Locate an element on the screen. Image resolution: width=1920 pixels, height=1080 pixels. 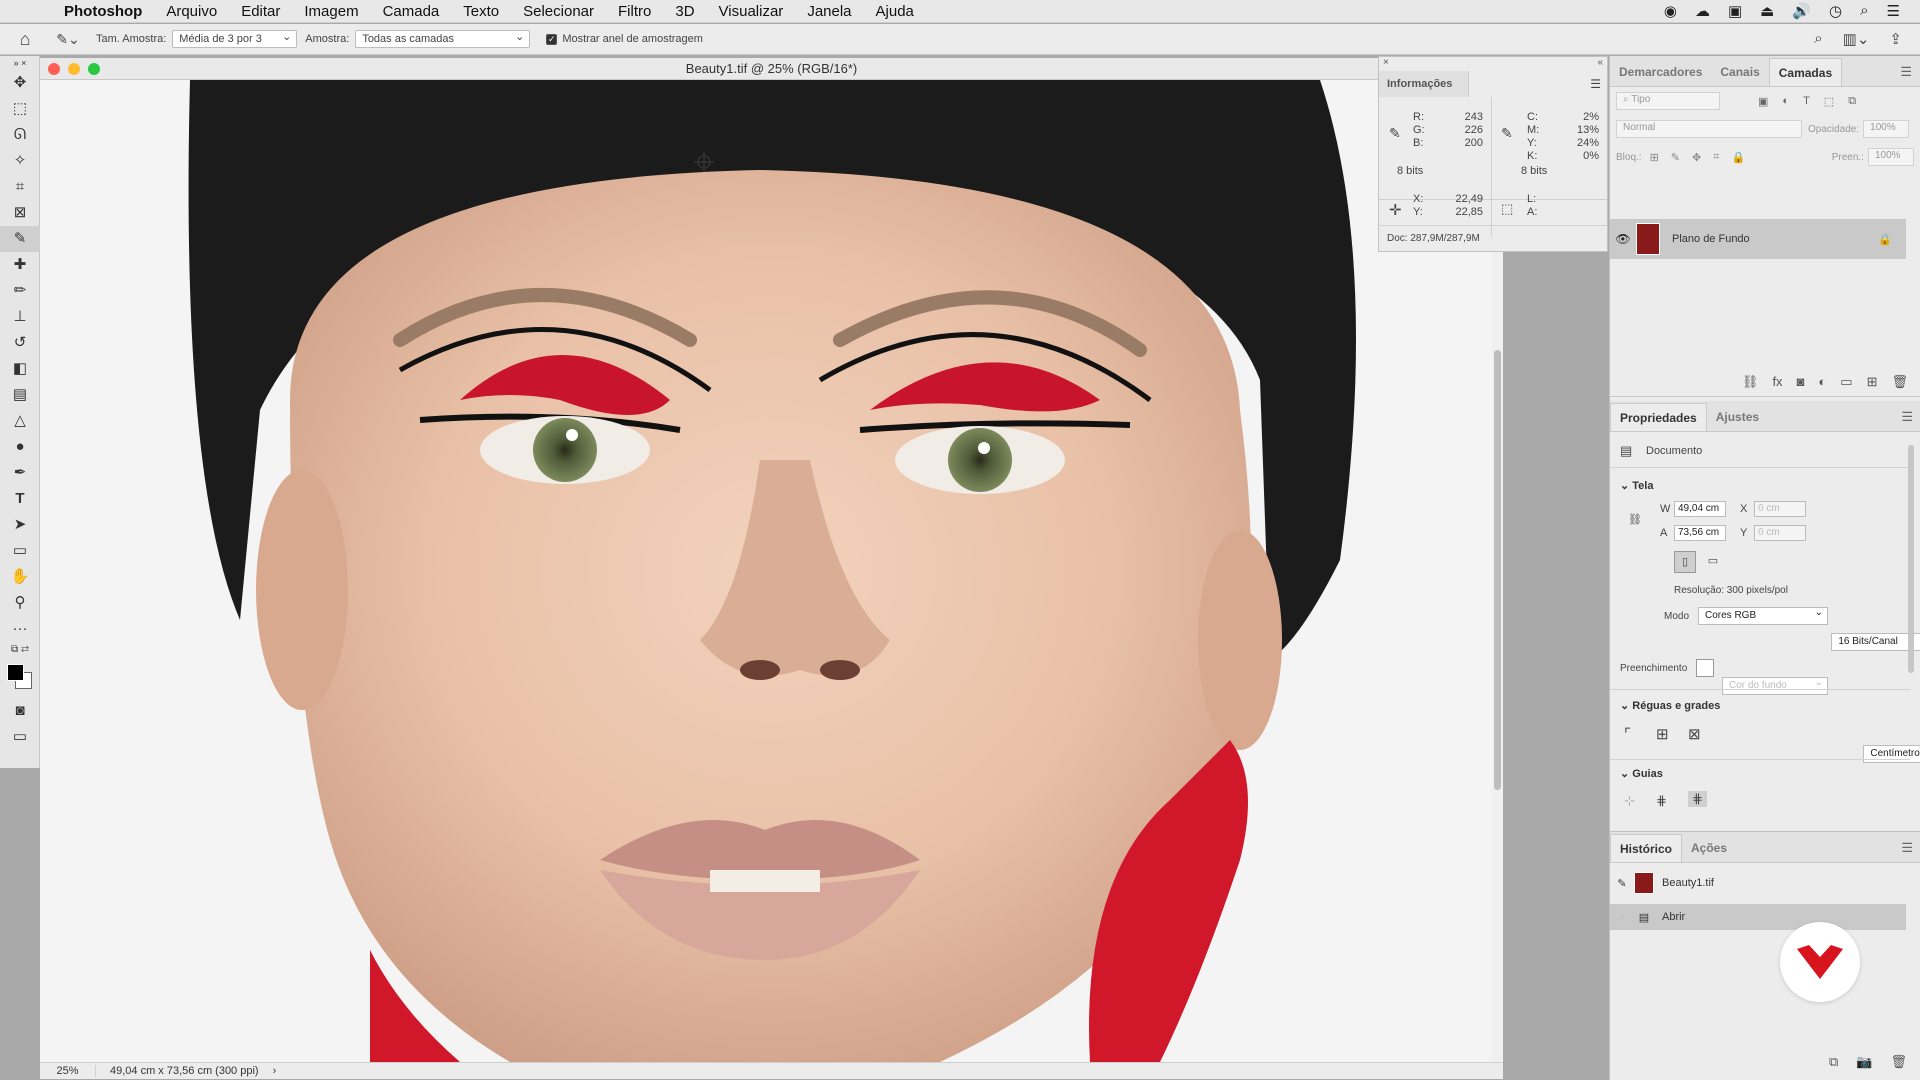
dodge-tool-icon: ● is located at coordinates (20, 447).